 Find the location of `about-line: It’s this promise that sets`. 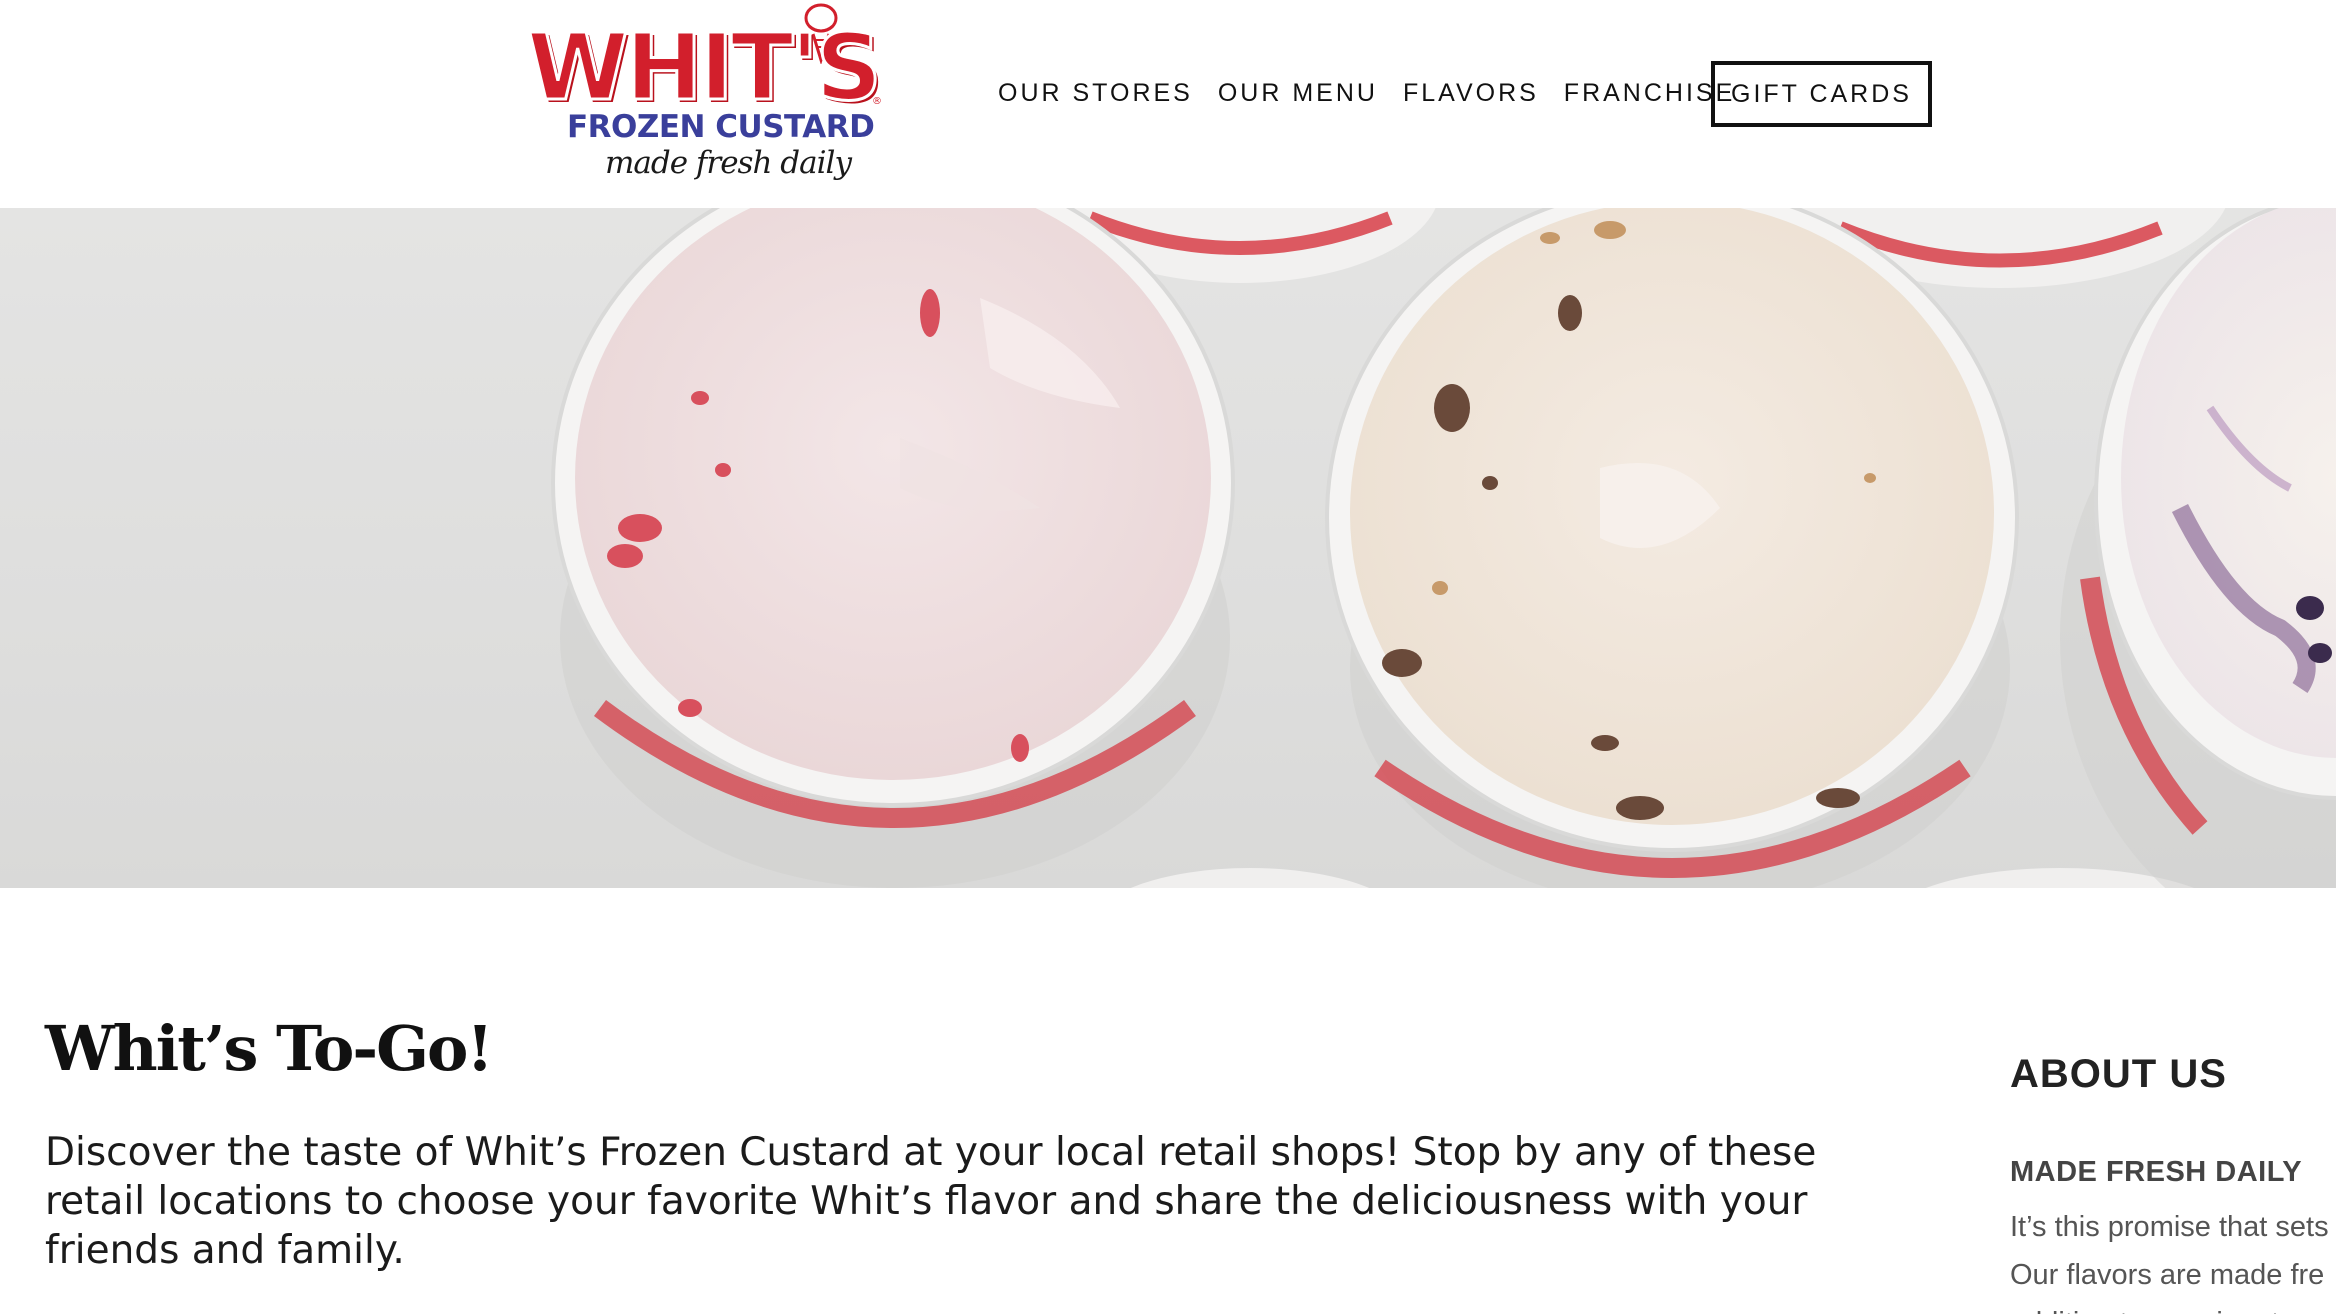

about-line: It’s this promise that sets is located at coordinates (2169, 1227).